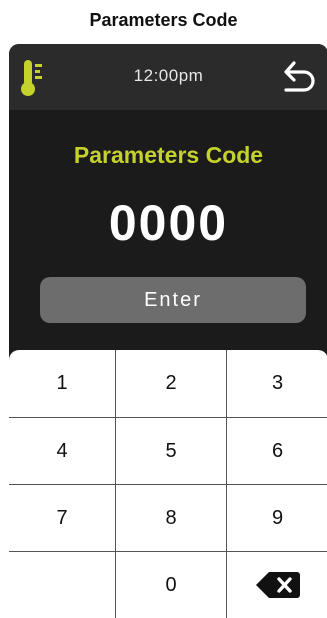 Image resolution: width=327 pixels, height=618 pixels. What do you see at coordinates (163, 19) in the screenshot?
I see `diagram-caption: Parameters Code` at bounding box center [163, 19].